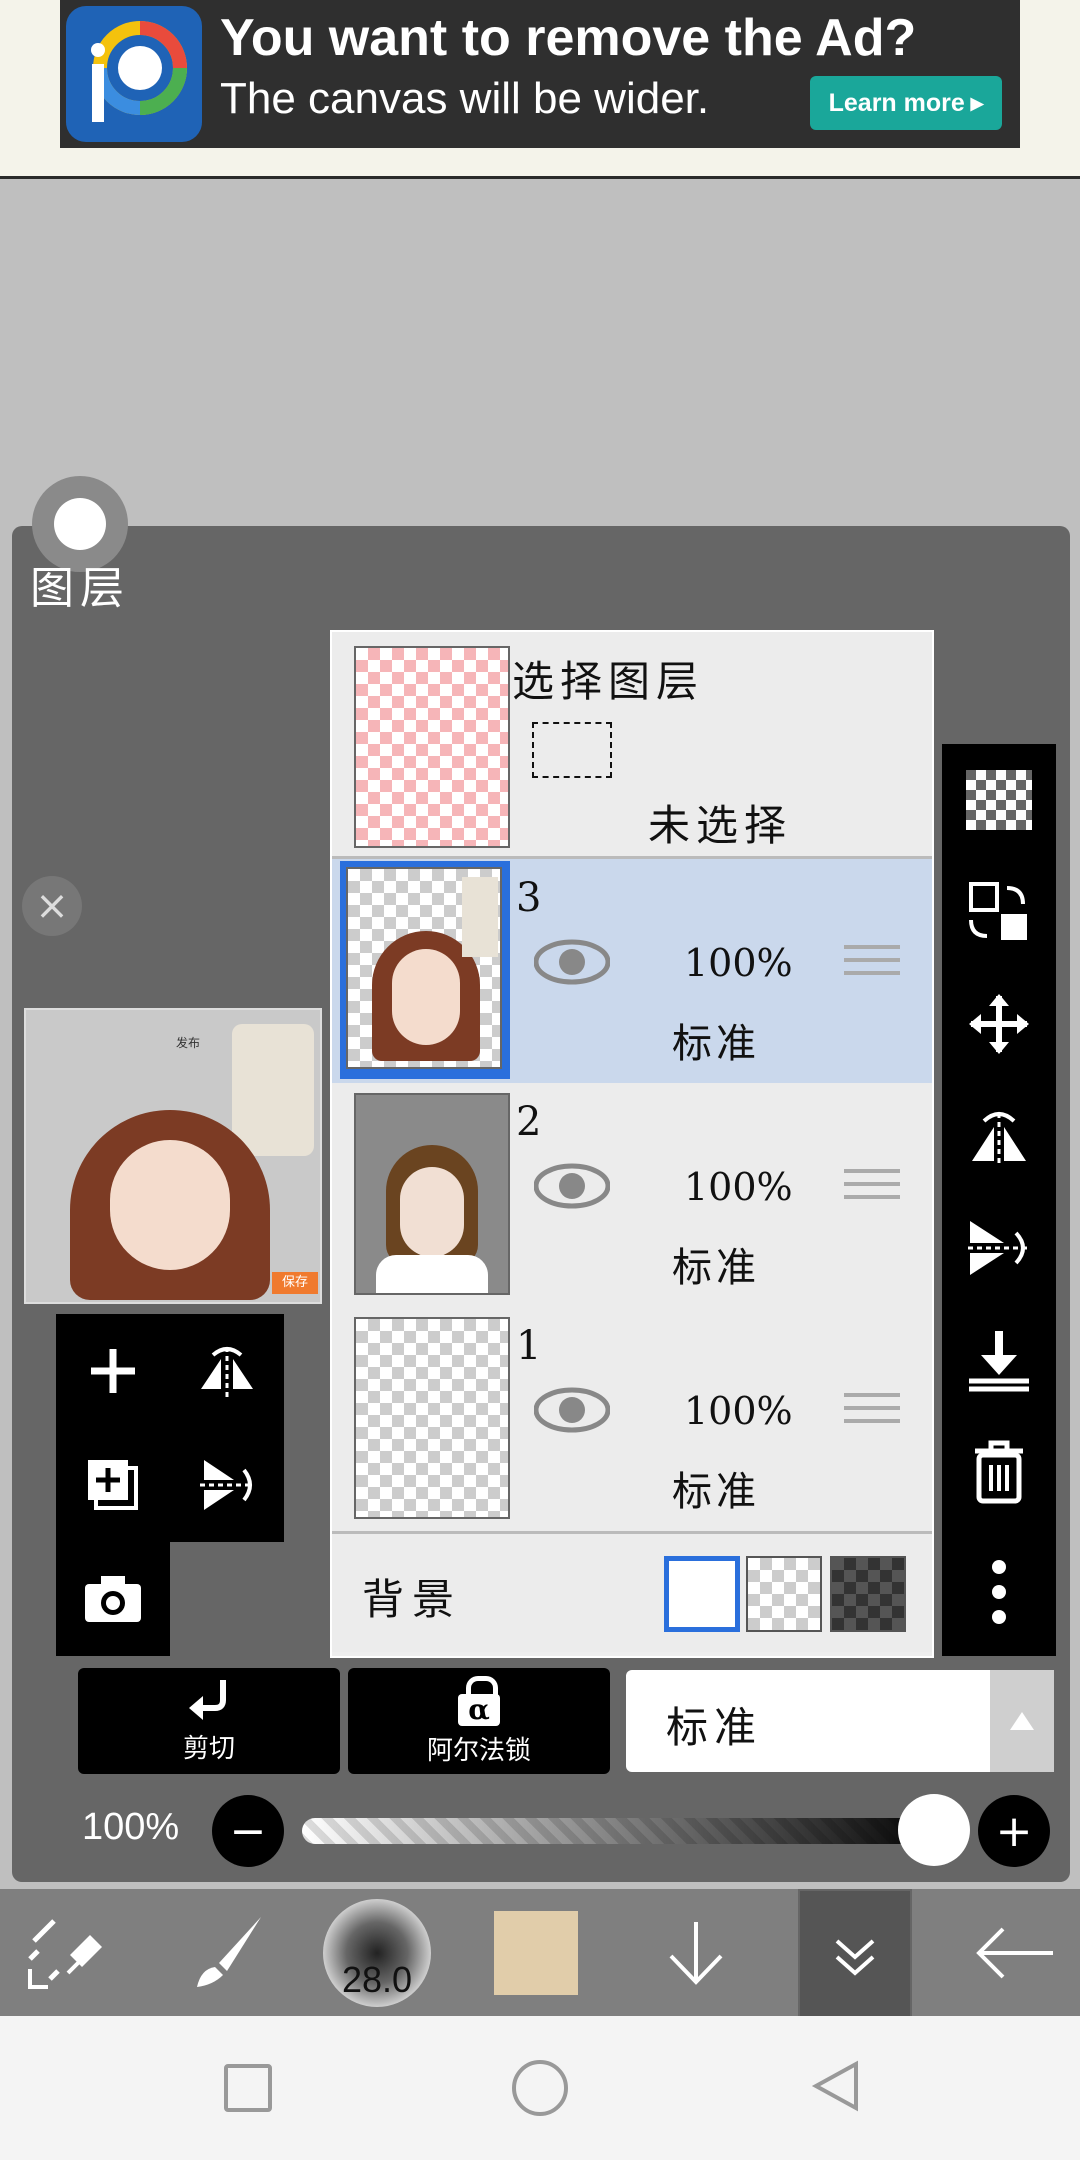  Describe the element at coordinates (1022, 1721) in the screenshot. I see `chevron-up-icon` at that location.